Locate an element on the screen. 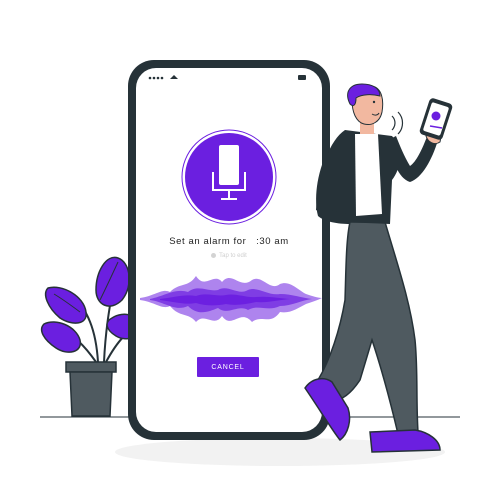  tap-to-edit-hint: Tap to edit is located at coordinates (229, 256).